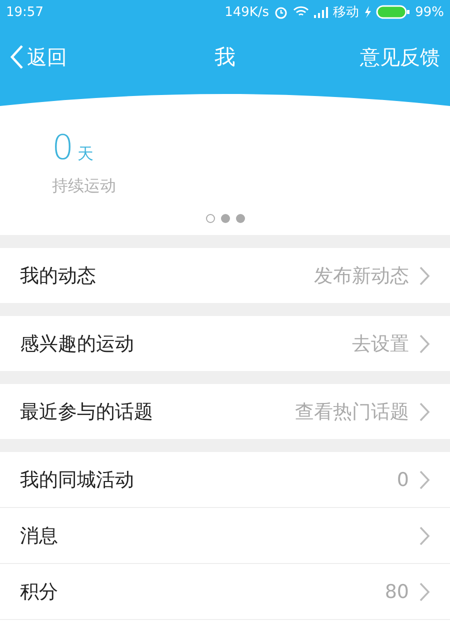  Describe the element at coordinates (77, 344) in the screenshot. I see `row-label: 感兴趣的运动` at that location.